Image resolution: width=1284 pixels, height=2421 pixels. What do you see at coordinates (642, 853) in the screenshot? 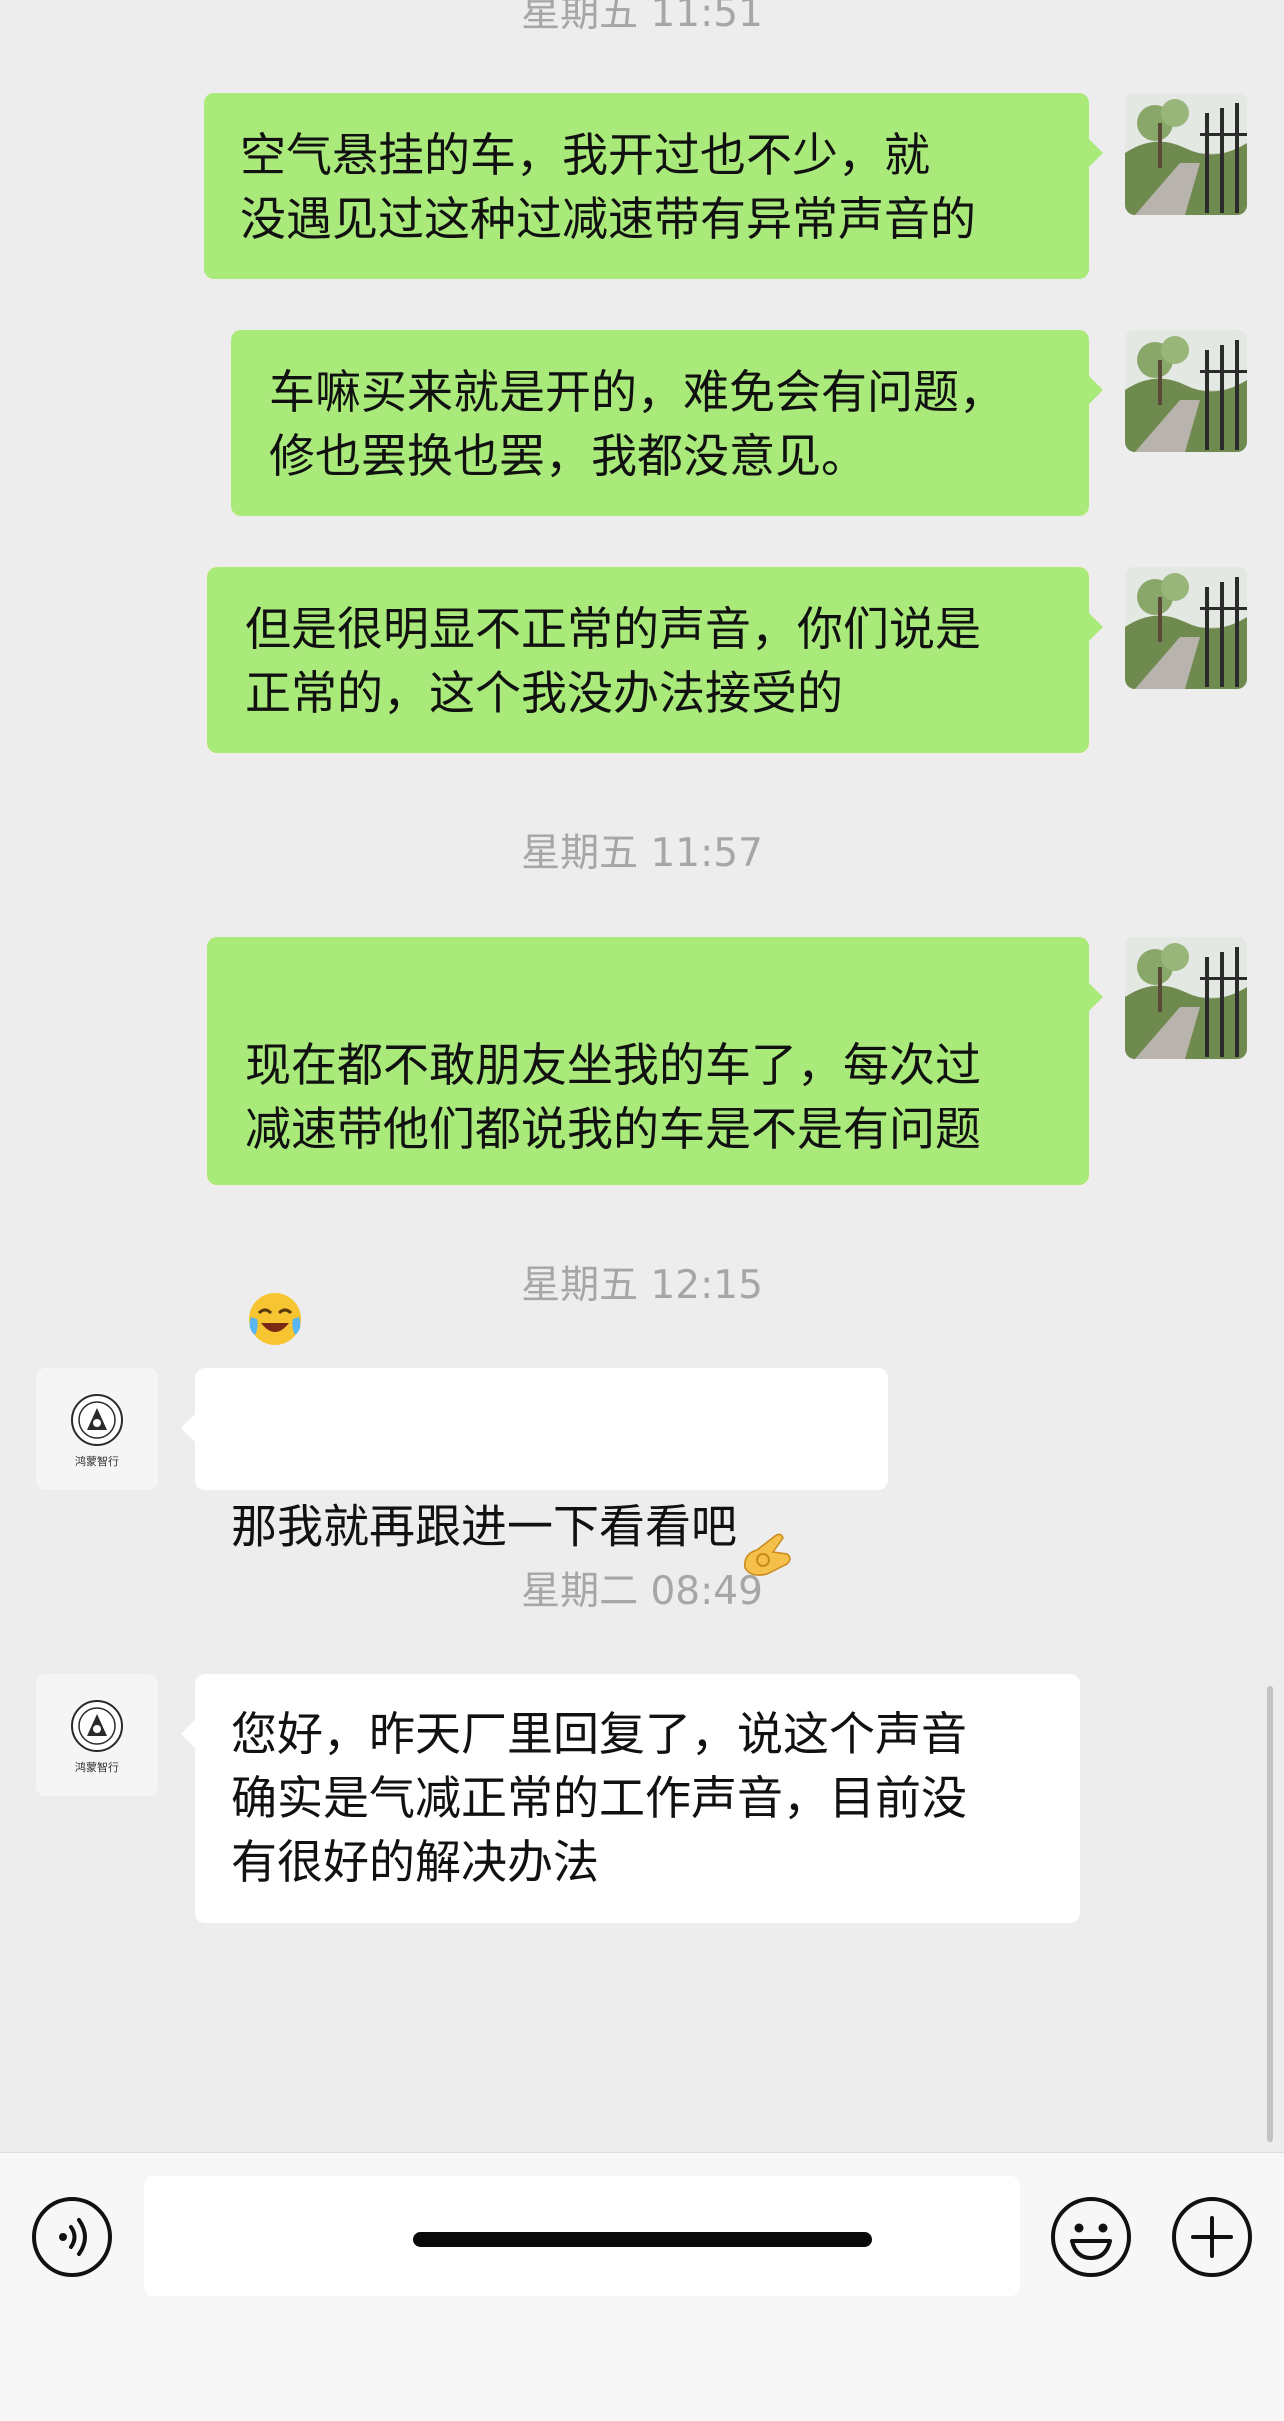
I see `timestamp: 星期五 11:57` at bounding box center [642, 853].